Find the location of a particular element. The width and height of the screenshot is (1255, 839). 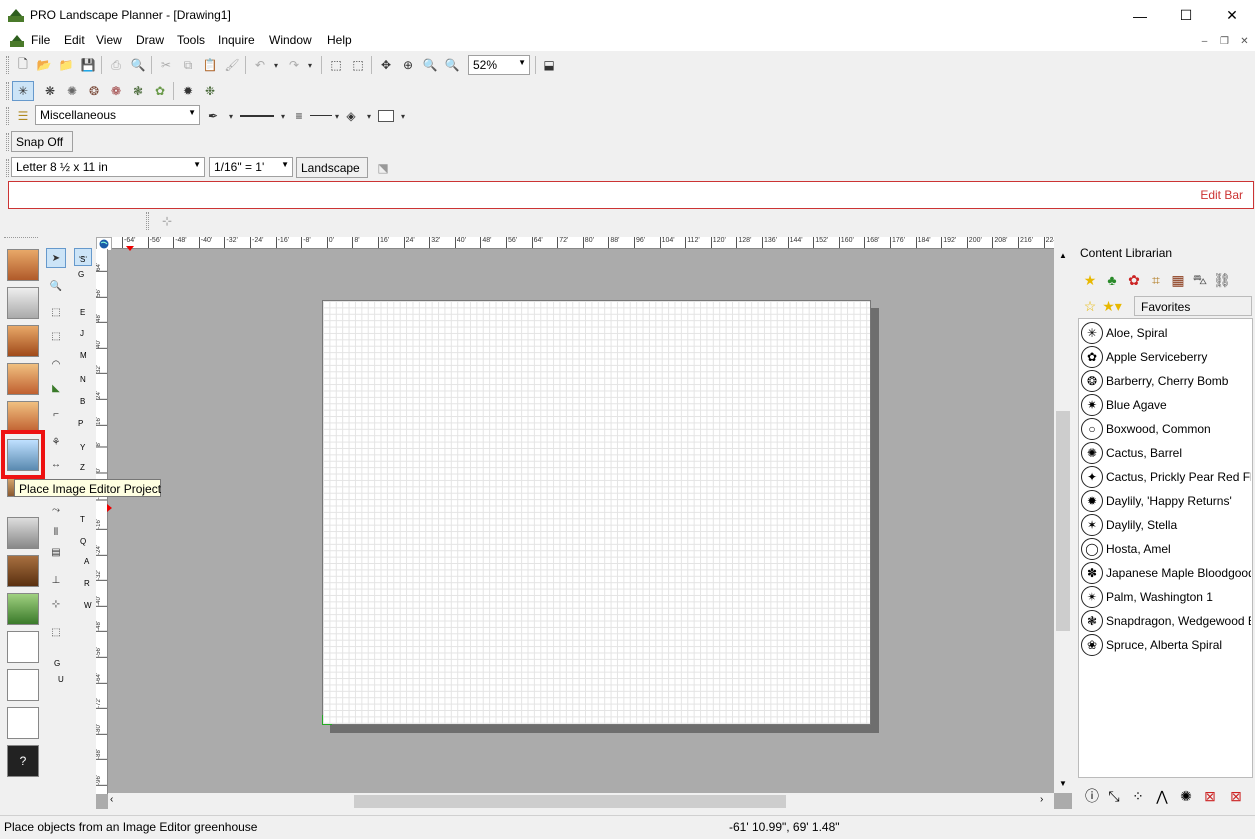

zoom-extents-icon: 🔍 is located at coordinates (452, 65).